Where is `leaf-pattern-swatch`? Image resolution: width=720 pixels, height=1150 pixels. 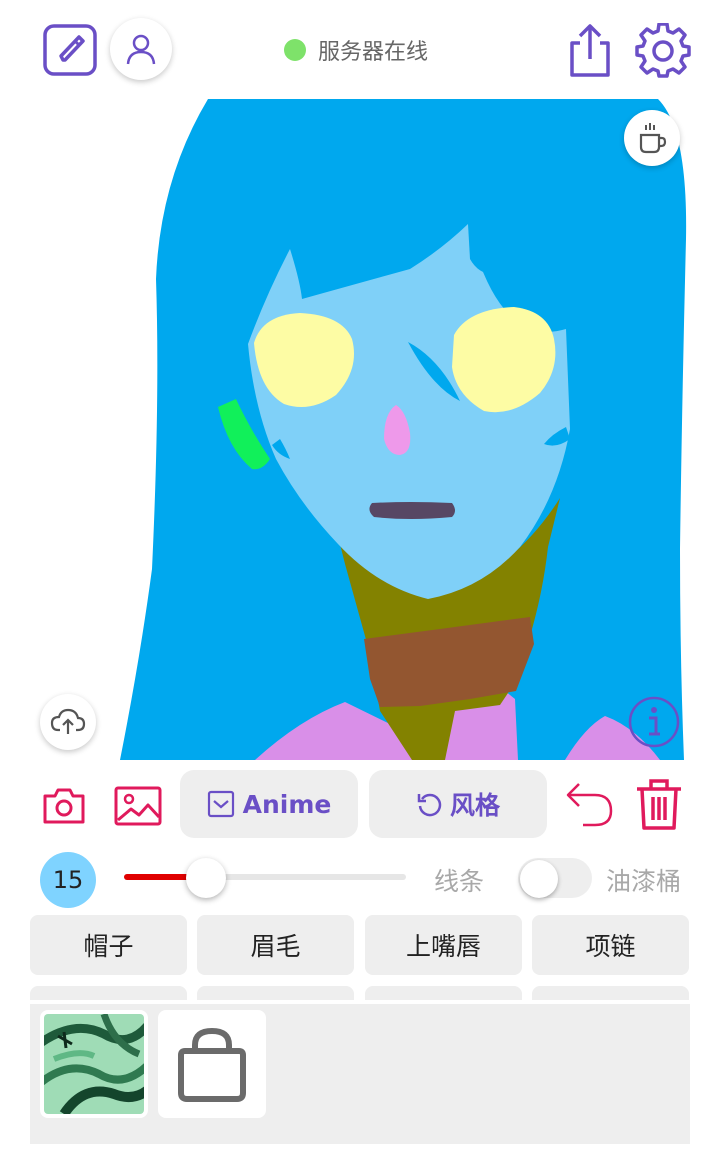
leaf-pattern-swatch is located at coordinates (94, 1064).